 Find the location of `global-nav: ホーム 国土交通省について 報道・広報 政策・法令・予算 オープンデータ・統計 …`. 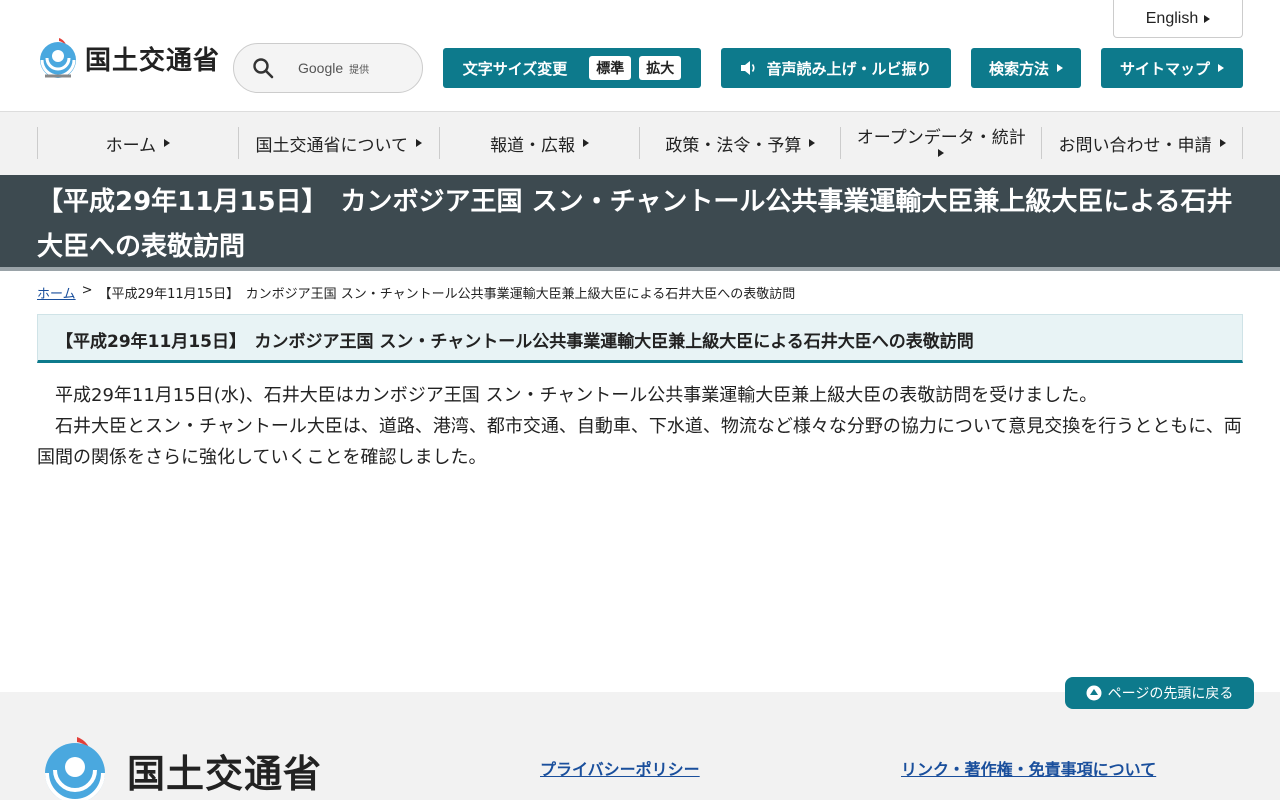

global-nav: ホーム 国土交通省について 報道・広報 政策・法令・予算 オープンデータ・統計 … is located at coordinates (640, 143).